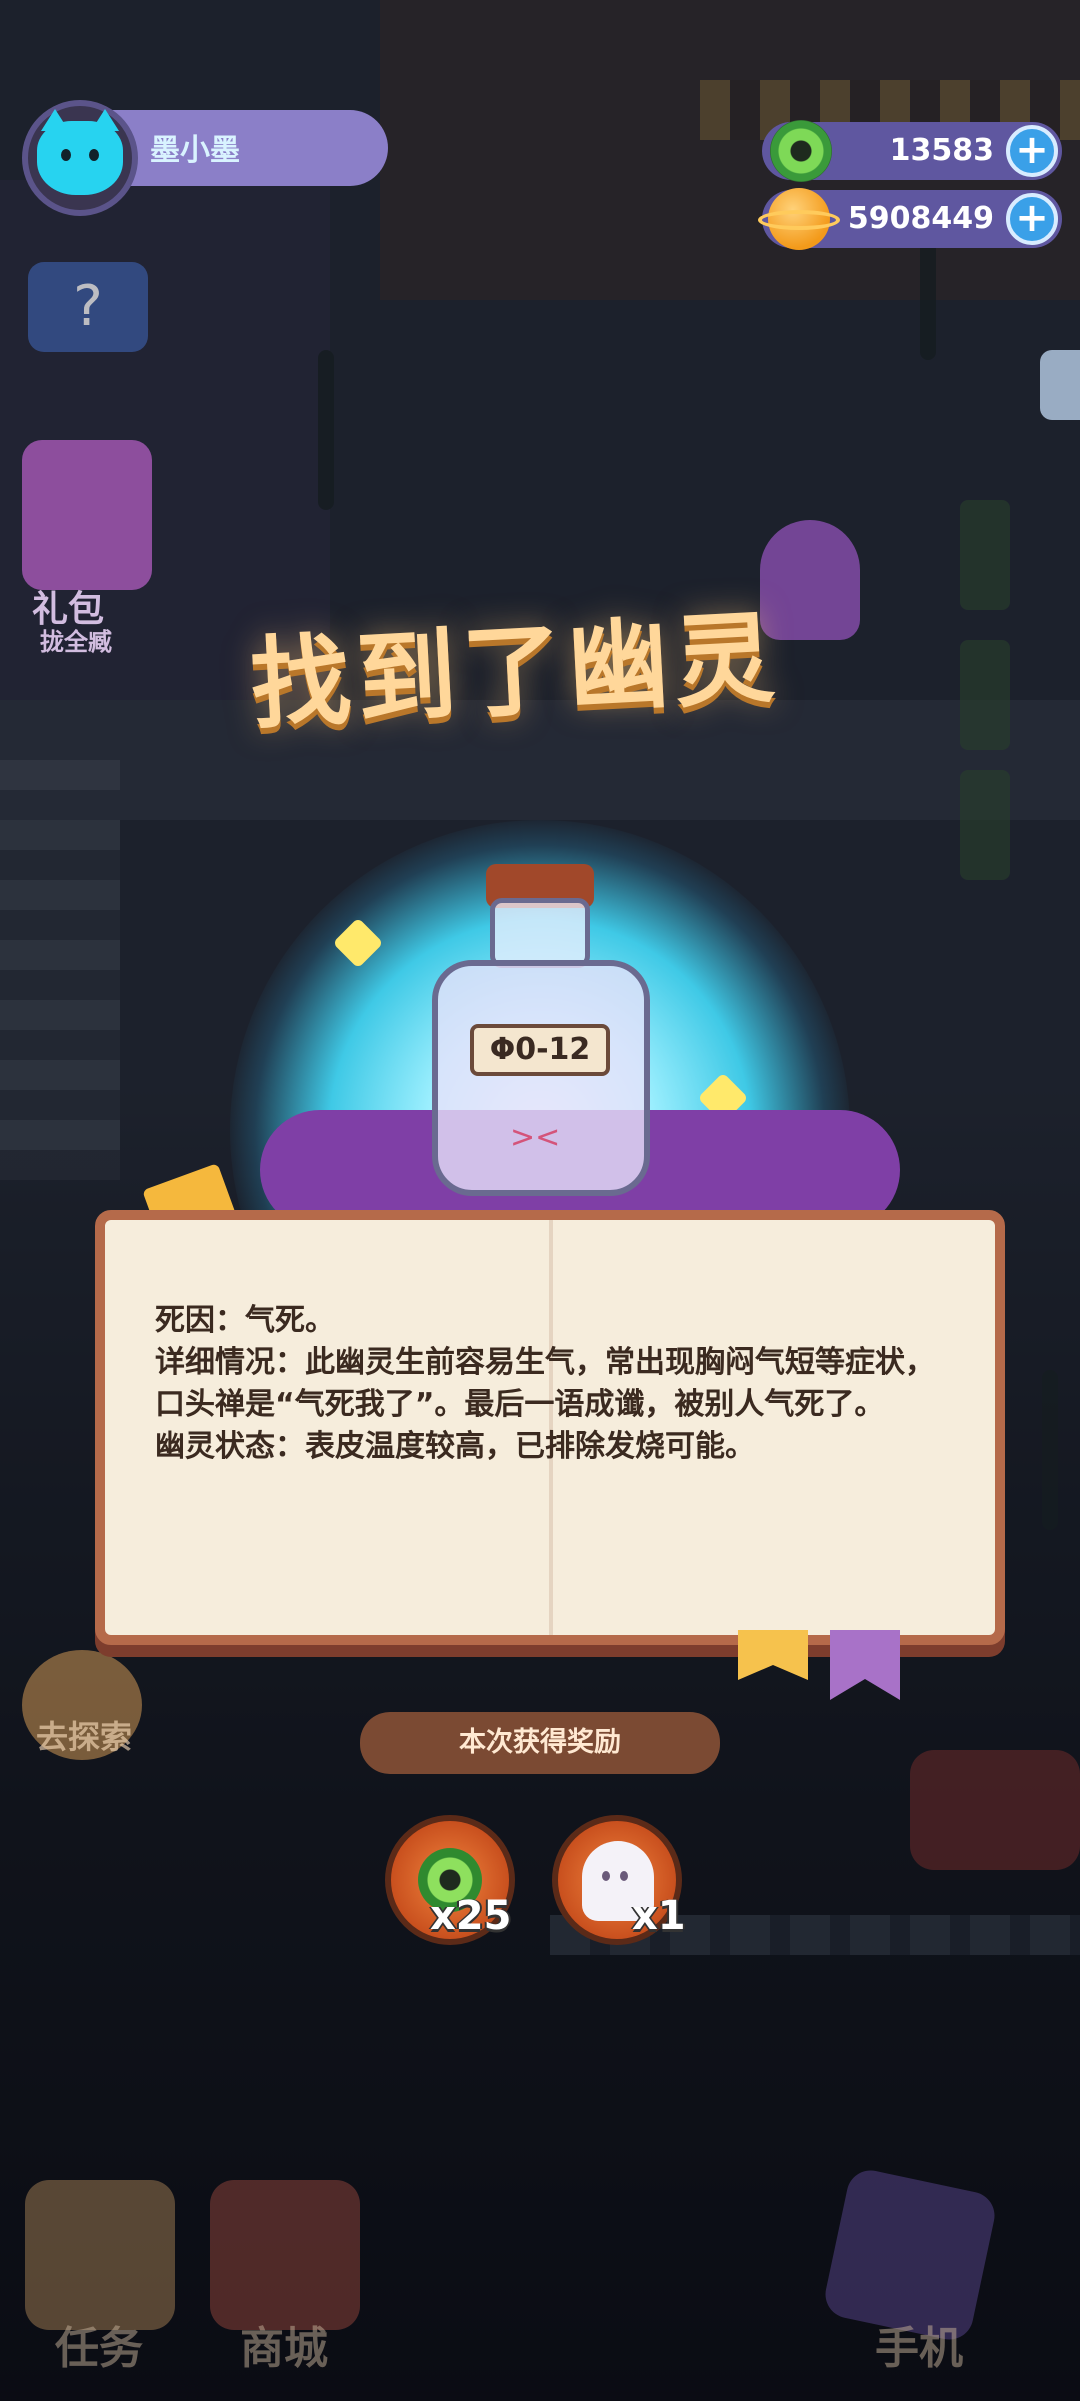 Image resolution: width=1080 pixels, height=2401 pixels. I want to click on planet-count: 5908449, so click(920, 218).